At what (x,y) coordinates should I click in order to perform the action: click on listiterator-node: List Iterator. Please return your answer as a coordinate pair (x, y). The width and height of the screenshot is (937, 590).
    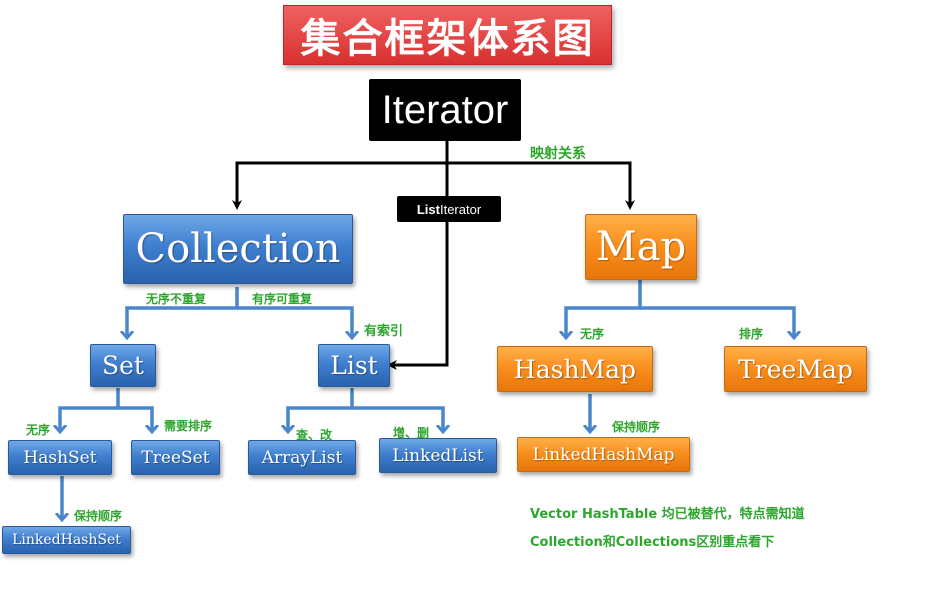
    Looking at the image, I should click on (449, 209).